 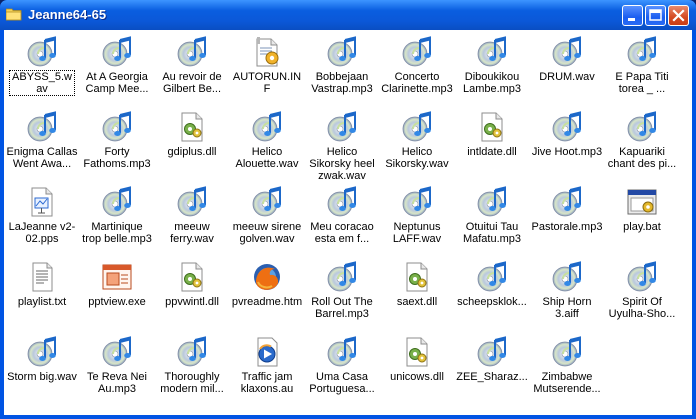 What do you see at coordinates (655, 15) in the screenshot?
I see `maximize-button` at bounding box center [655, 15].